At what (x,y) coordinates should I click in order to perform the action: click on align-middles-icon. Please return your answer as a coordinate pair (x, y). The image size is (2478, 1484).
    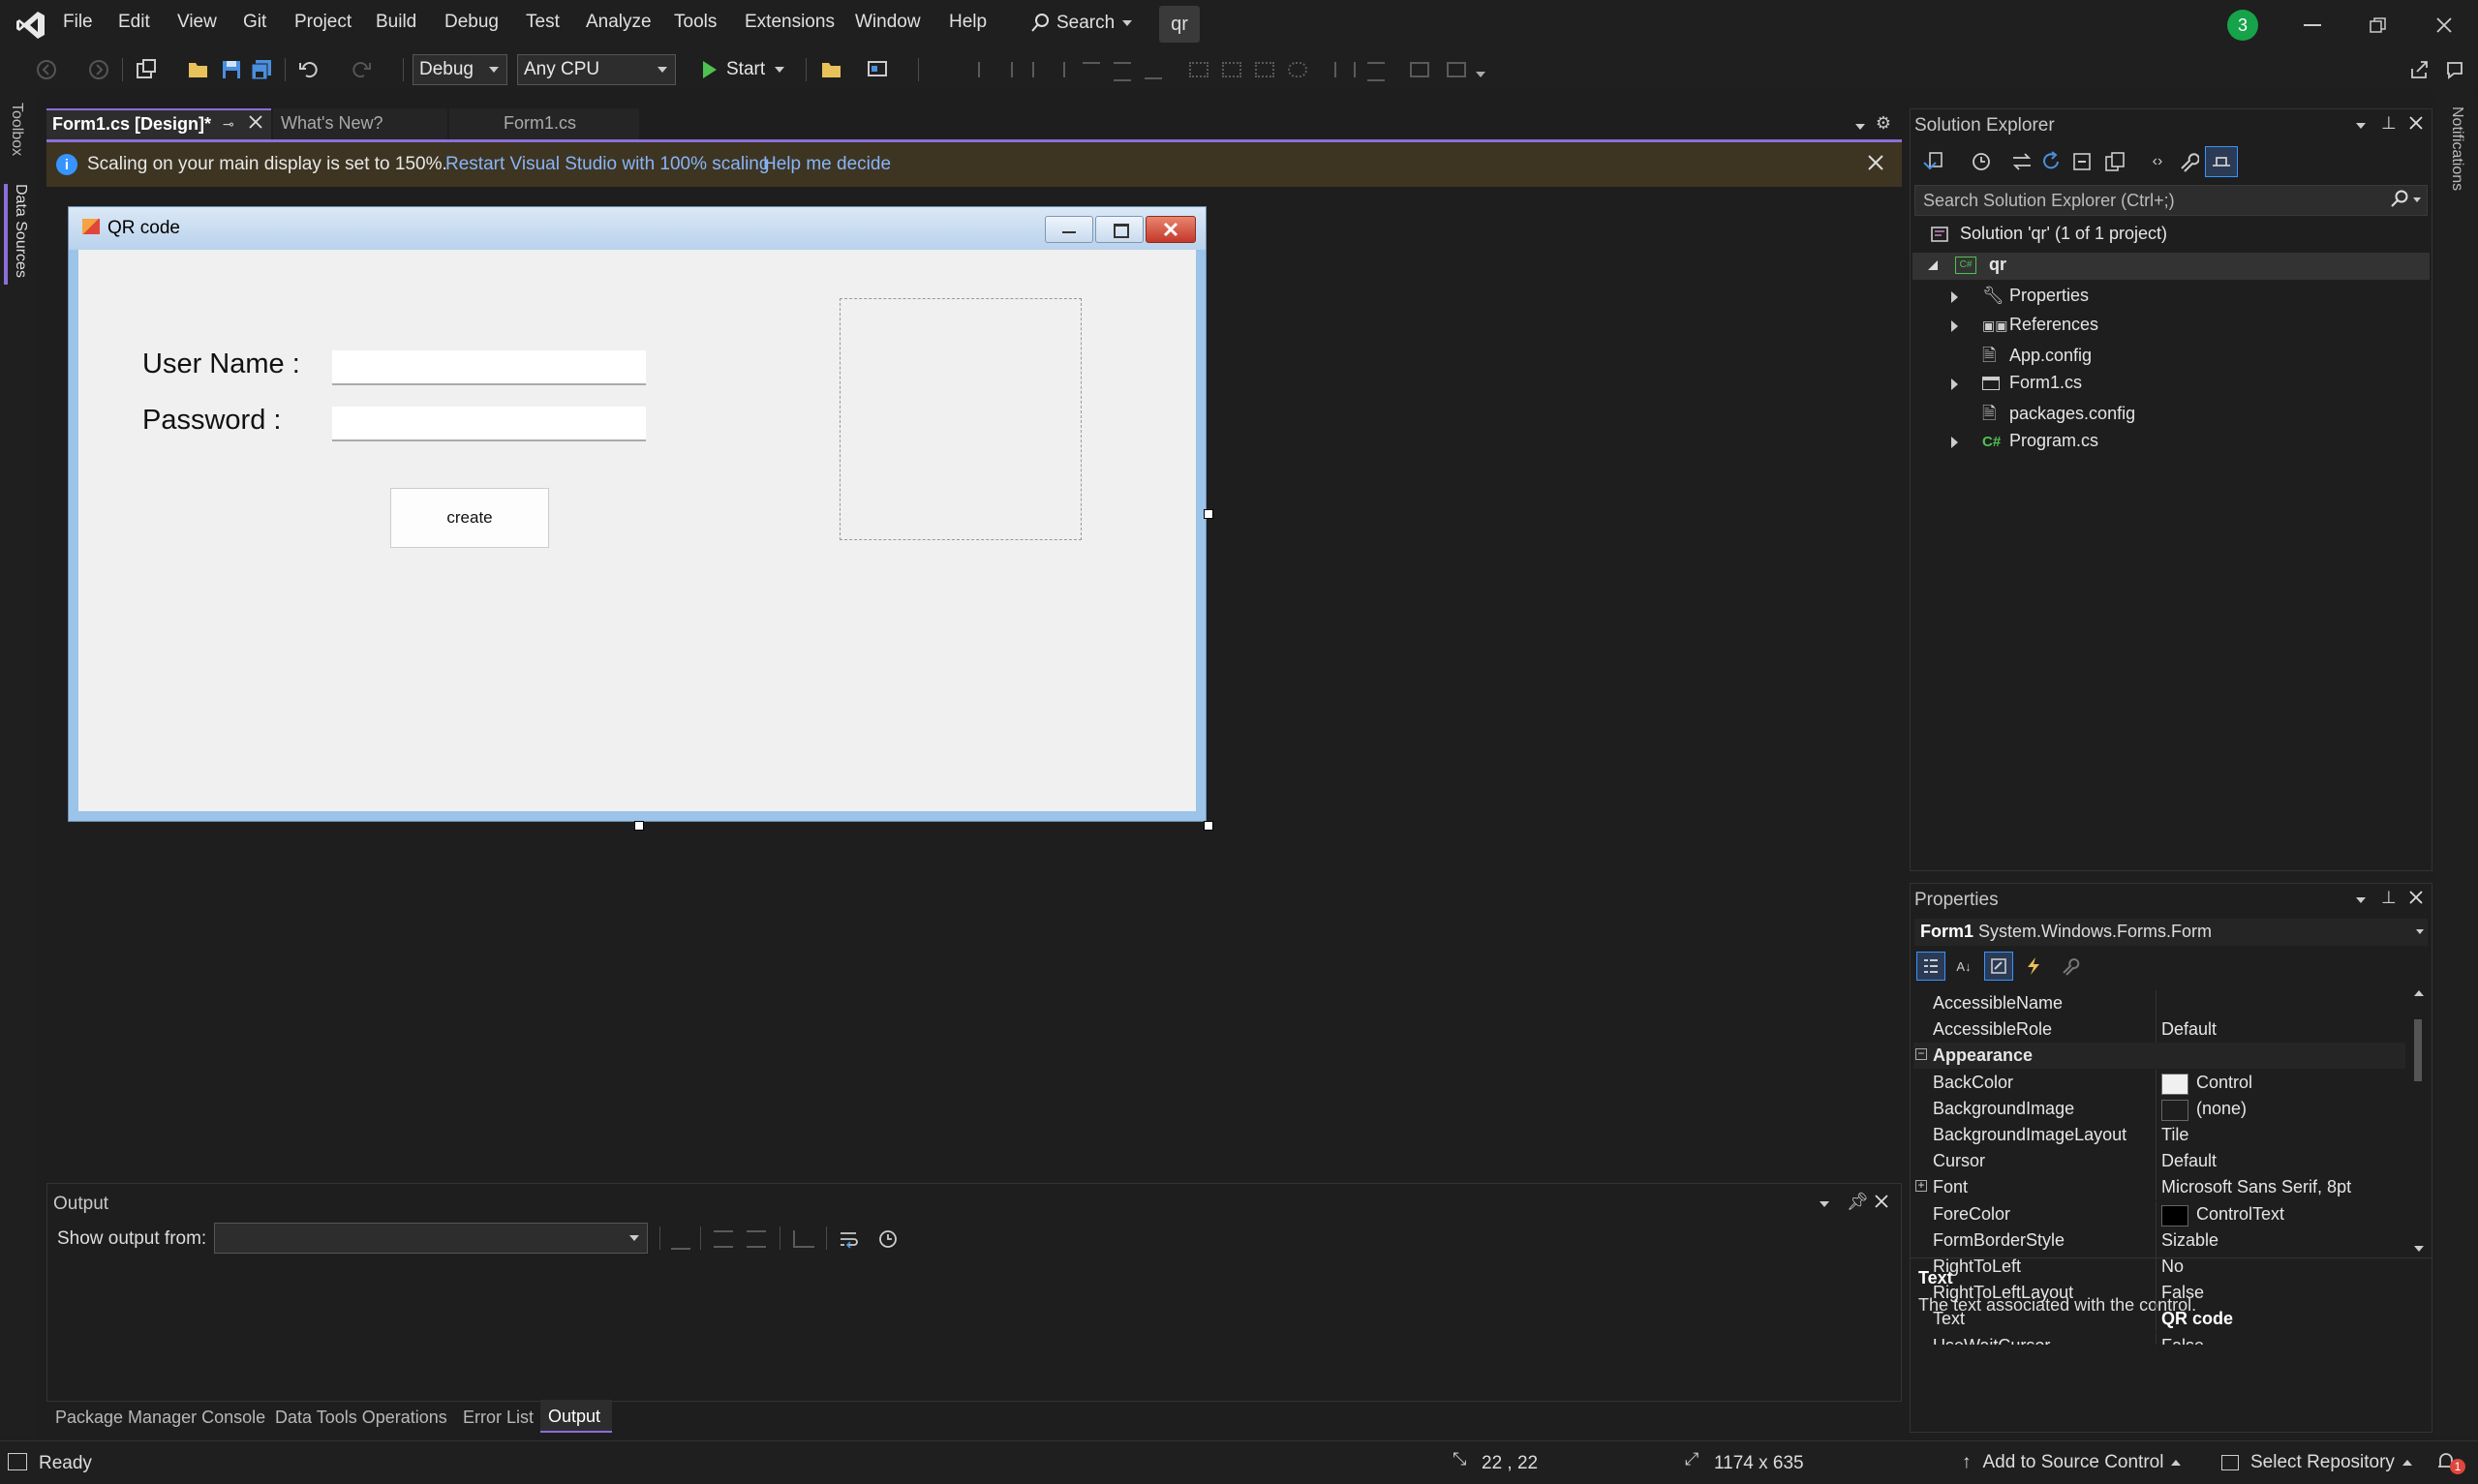
    Looking at the image, I should click on (1122, 71).